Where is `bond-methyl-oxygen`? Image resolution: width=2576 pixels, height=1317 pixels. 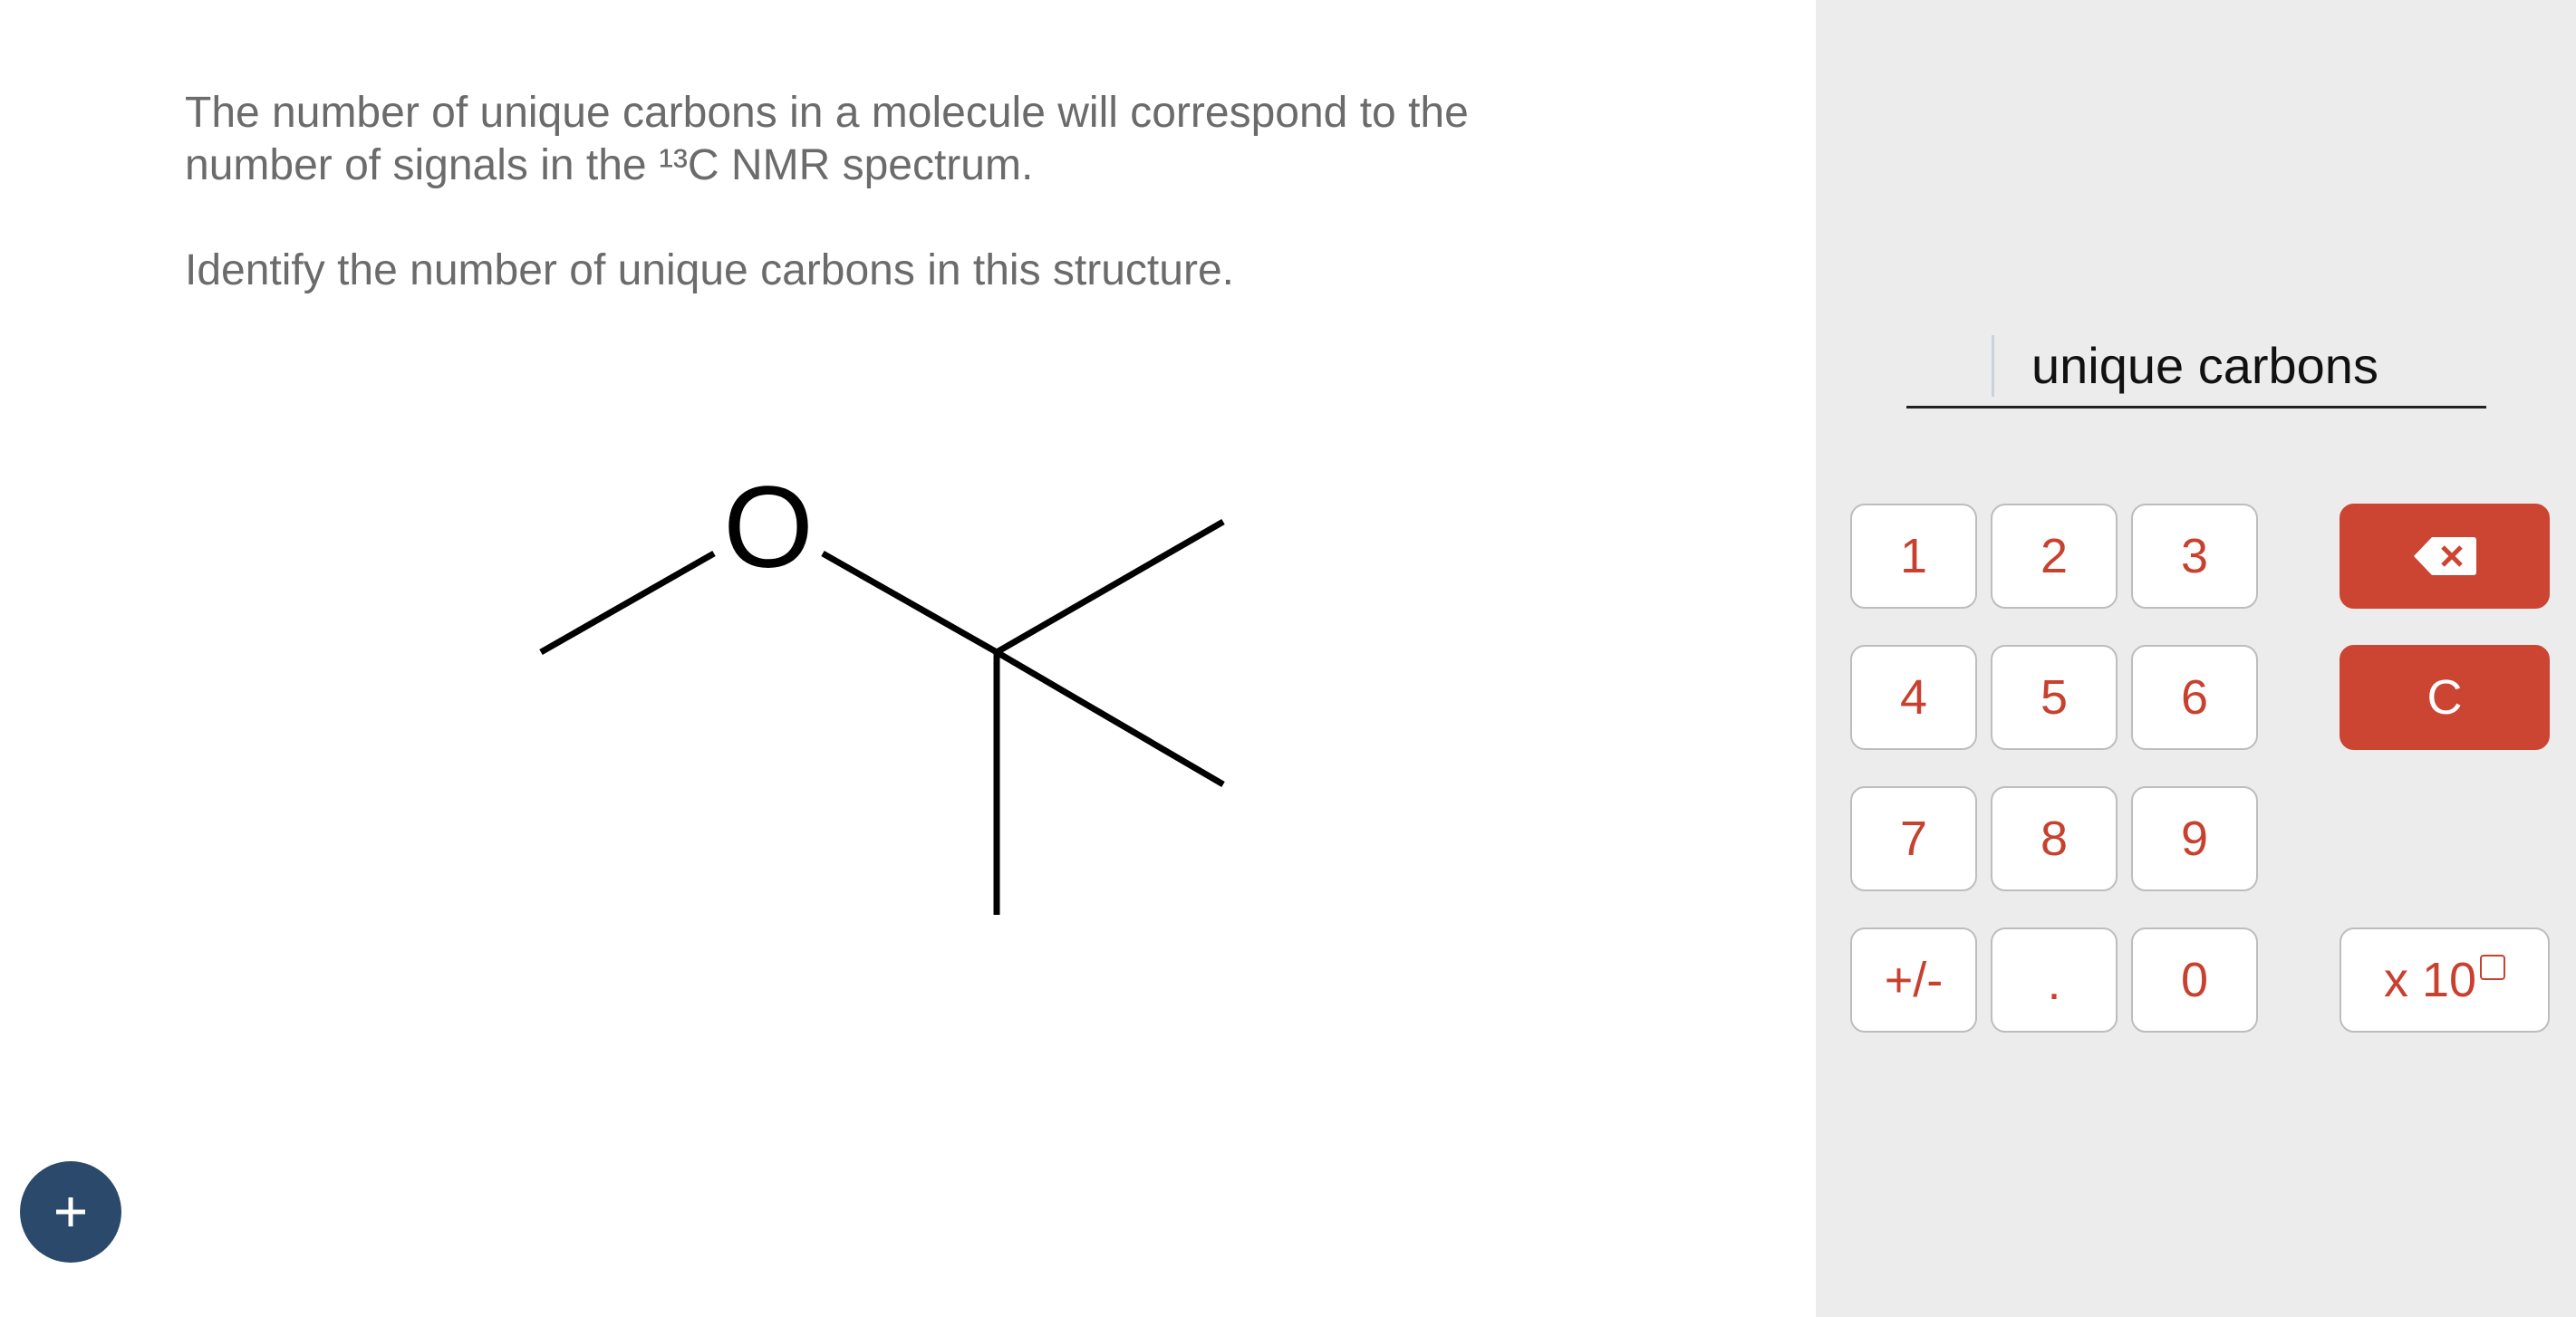
bond-methyl-oxygen is located at coordinates (627, 603).